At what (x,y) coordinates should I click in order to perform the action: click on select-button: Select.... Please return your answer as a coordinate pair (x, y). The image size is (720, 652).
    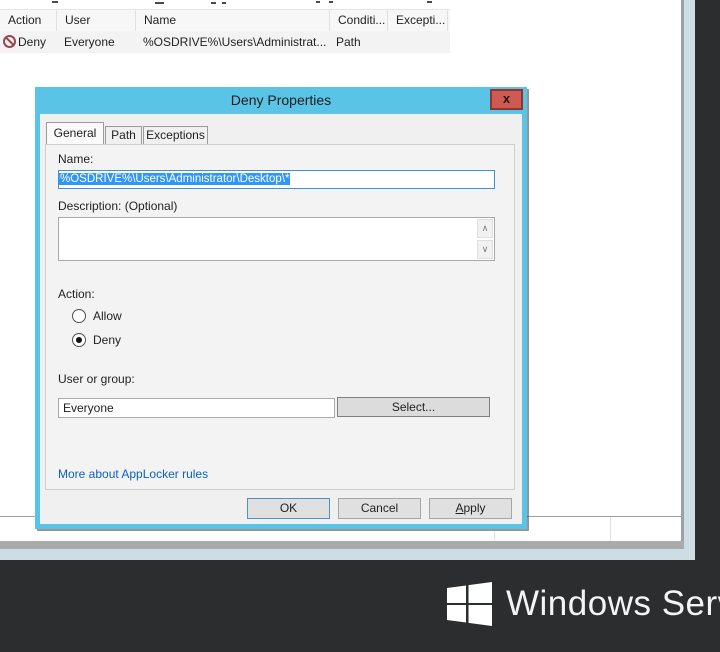
    Looking at the image, I should click on (413, 407).